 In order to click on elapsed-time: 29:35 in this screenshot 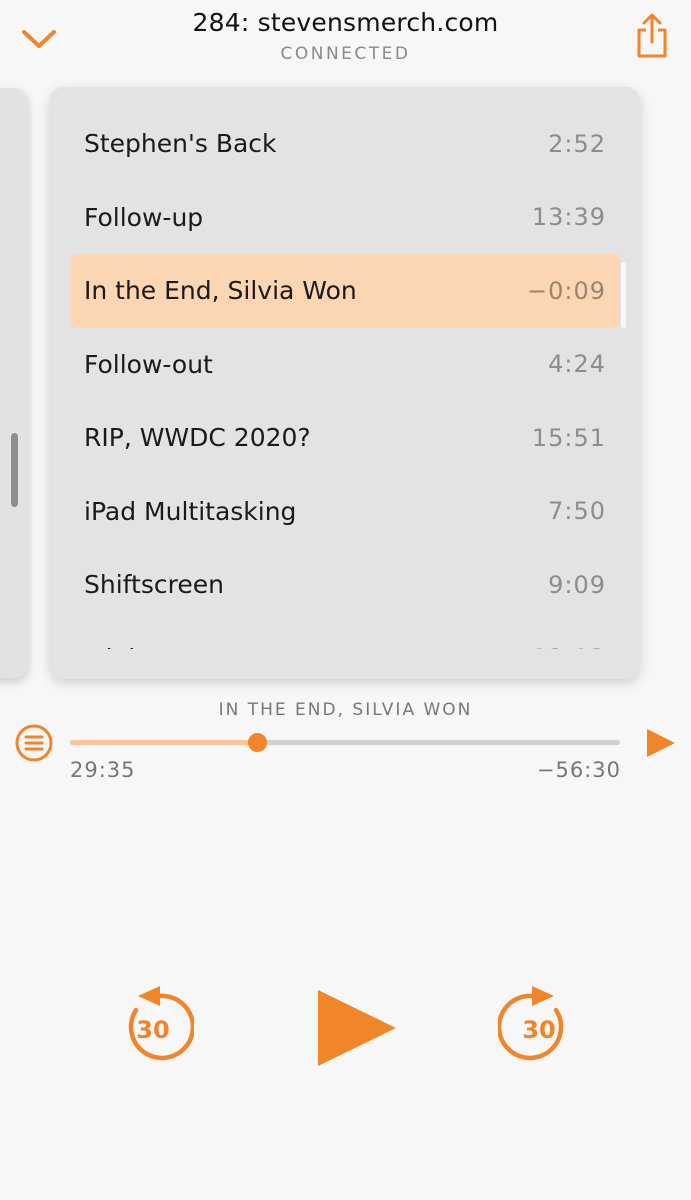, I will do `click(103, 770)`.